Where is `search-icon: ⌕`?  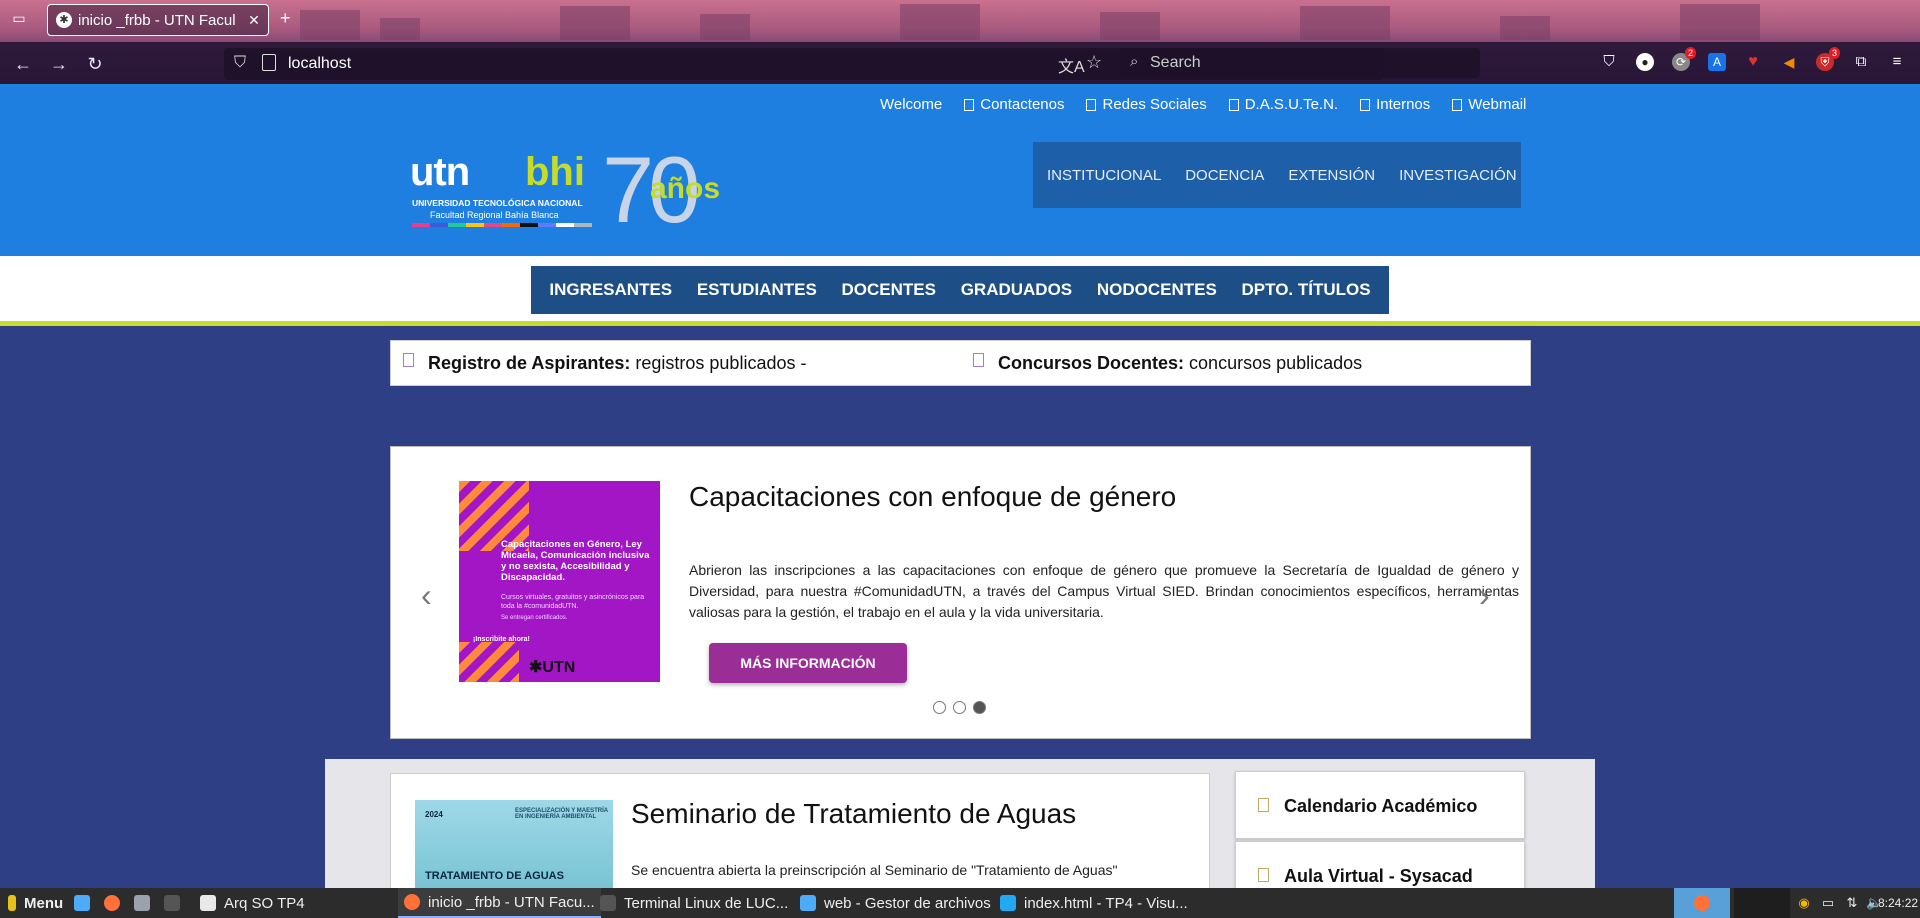
search-icon: ⌕ is located at coordinates (1134, 61).